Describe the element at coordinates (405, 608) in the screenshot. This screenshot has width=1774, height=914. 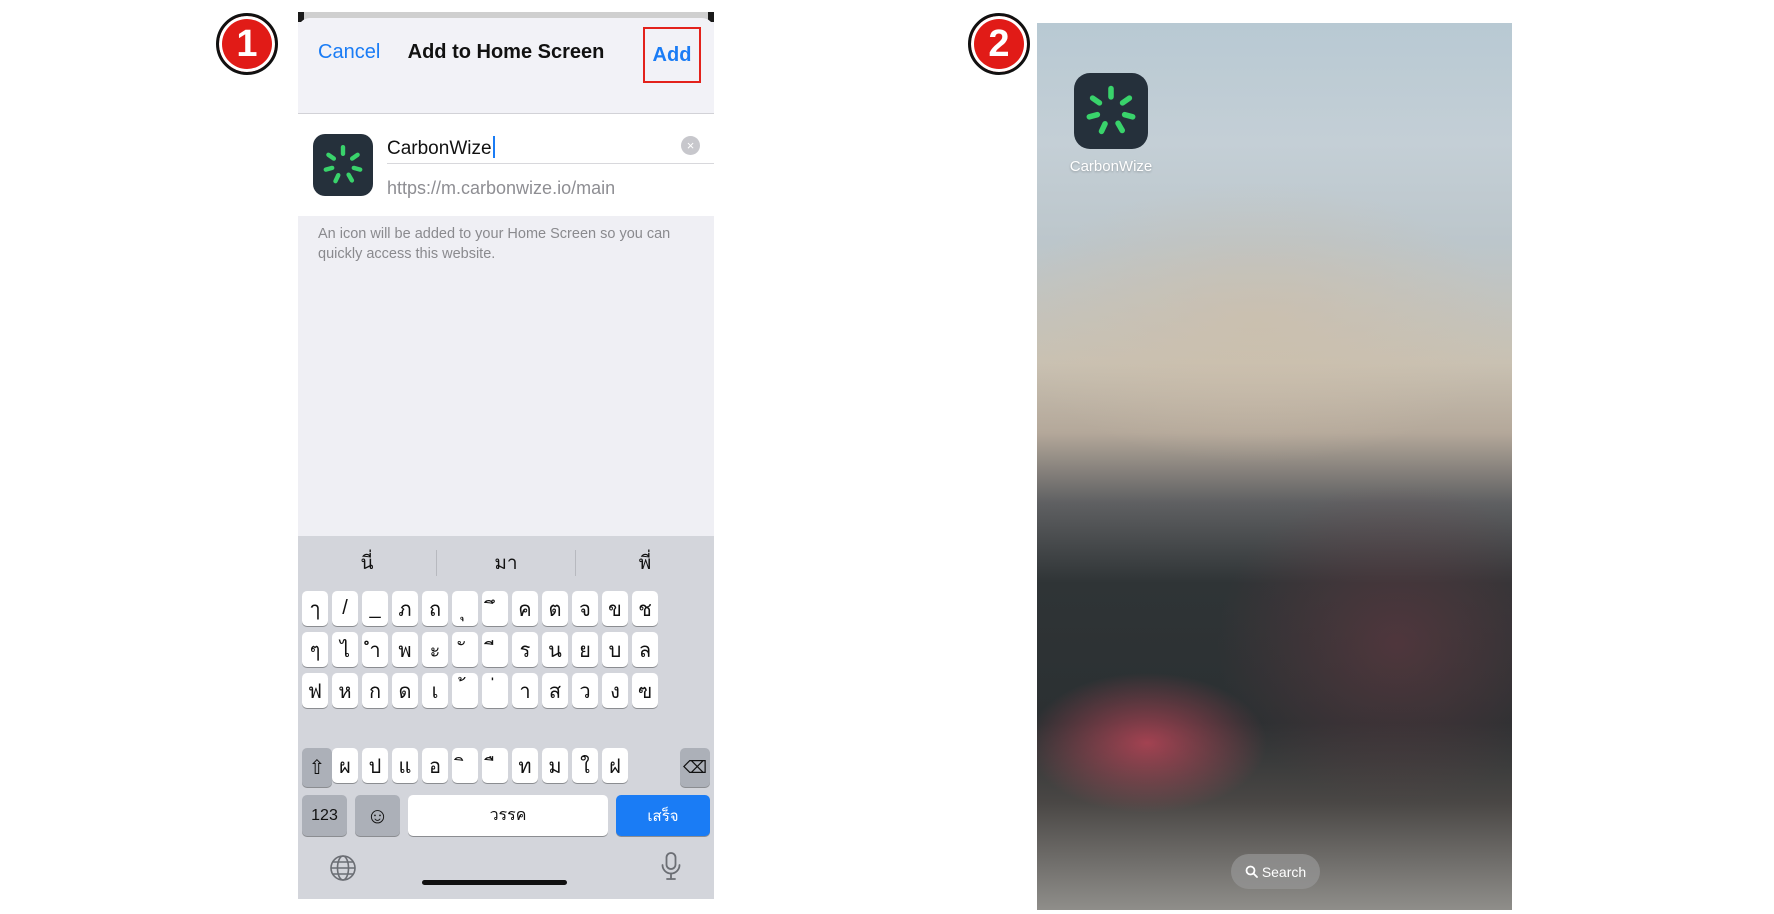
I see `keyboard-key: ภ` at that location.